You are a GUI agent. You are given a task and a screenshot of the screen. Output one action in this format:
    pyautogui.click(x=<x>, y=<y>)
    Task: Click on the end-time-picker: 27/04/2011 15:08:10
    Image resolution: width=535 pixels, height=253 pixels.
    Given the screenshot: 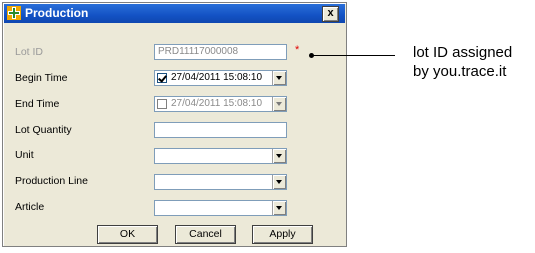 What is the action you would take?
    pyautogui.click(x=220, y=104)
    